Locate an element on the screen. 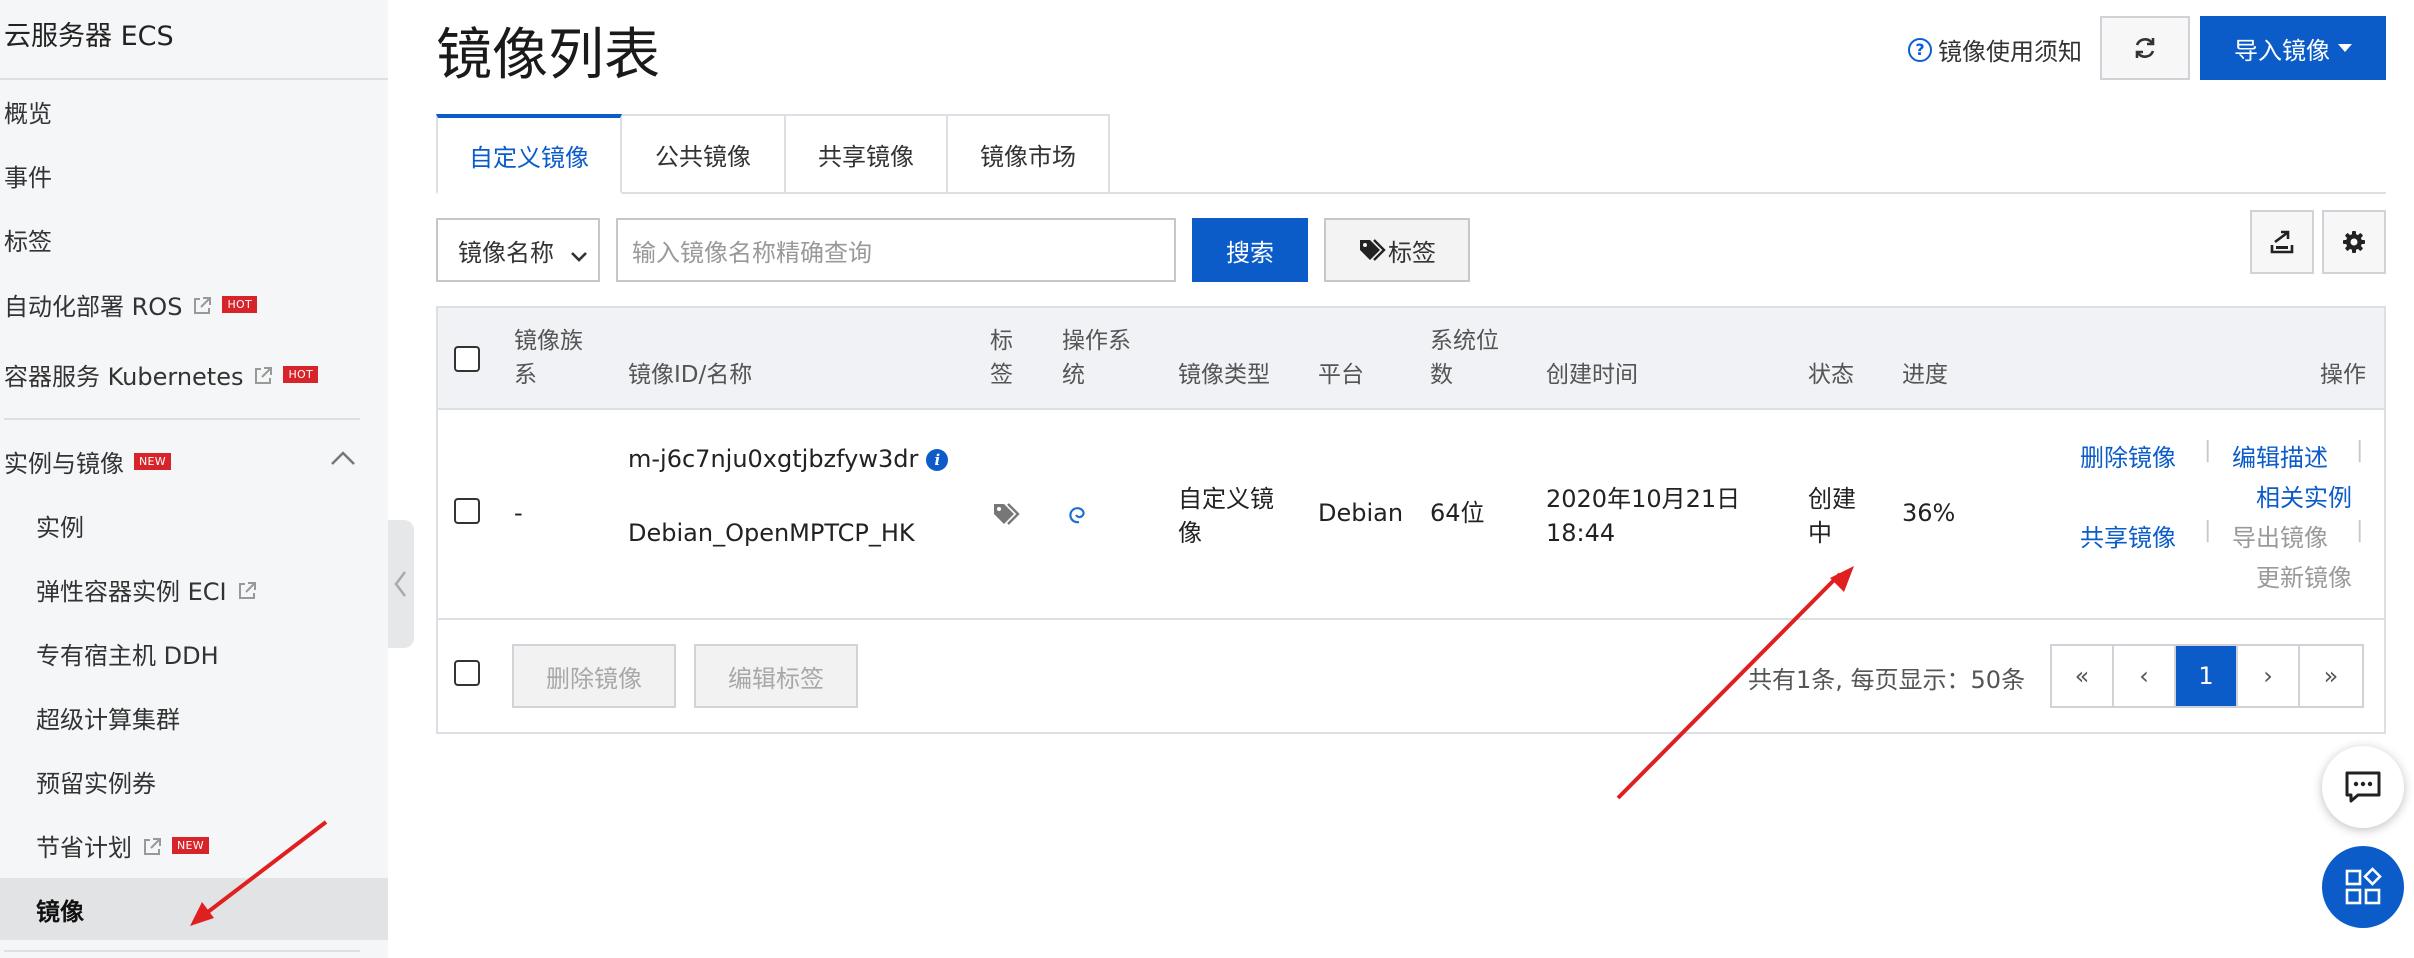  sidebar-item-savings-plan: 节省计划 NEW is located at coordinates (194, 845).